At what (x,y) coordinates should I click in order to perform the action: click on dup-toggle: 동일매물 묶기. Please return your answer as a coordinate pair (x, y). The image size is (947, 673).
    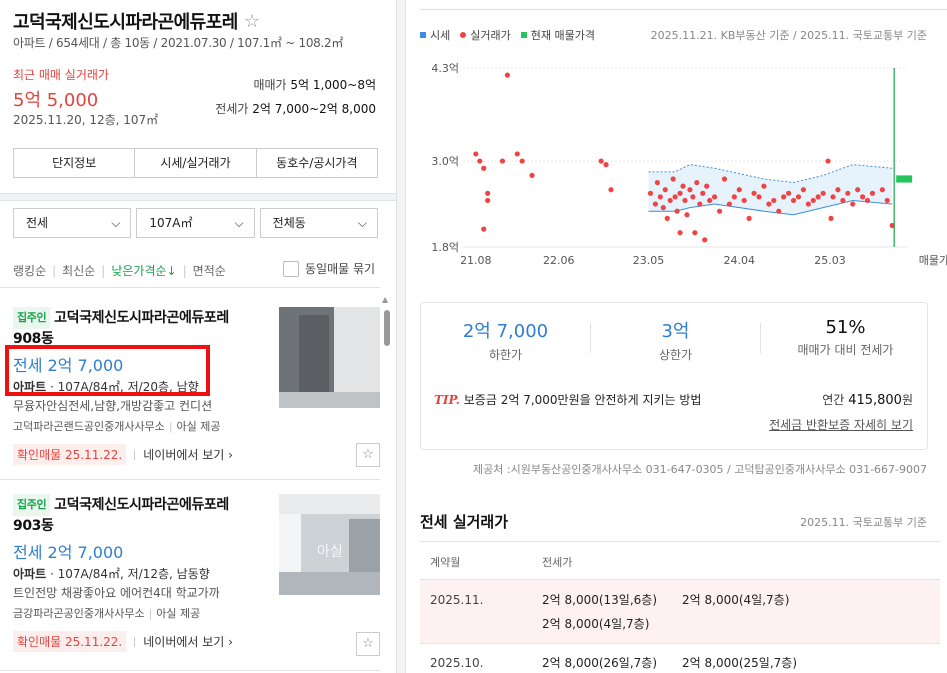
    Looking at the image, I should click on (329, 268).